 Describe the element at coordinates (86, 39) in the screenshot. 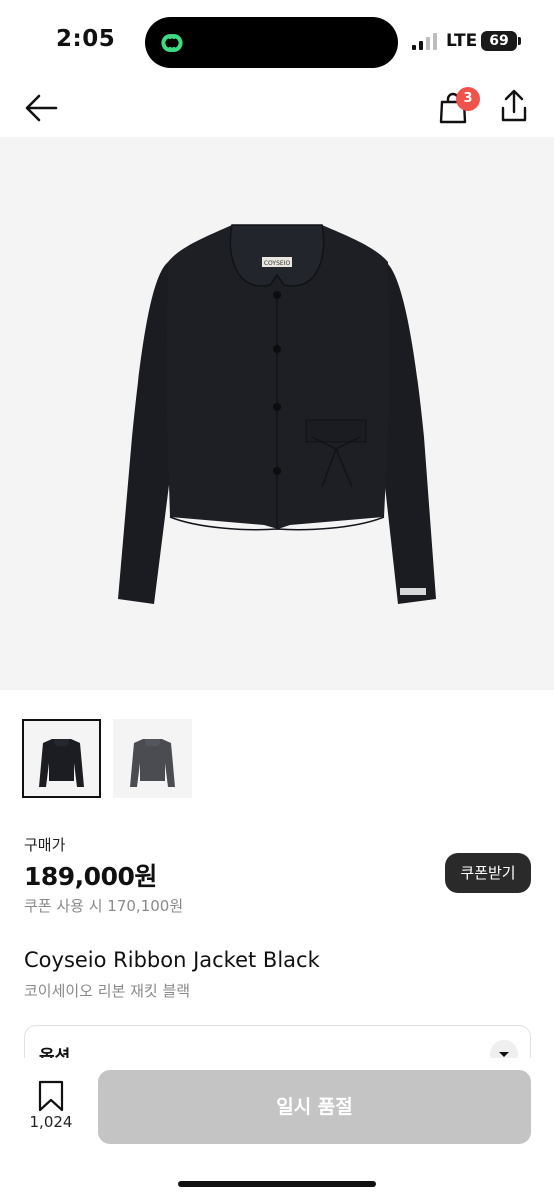

I see `status-time: 2:05` at that location.